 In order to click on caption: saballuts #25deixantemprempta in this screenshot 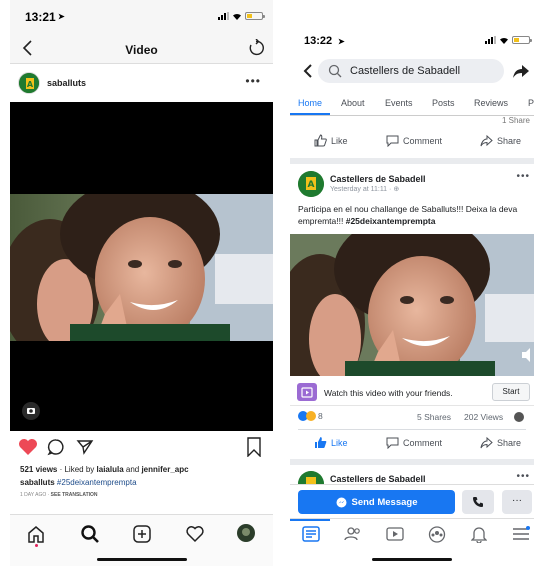, I will do `click(78, 482)`.